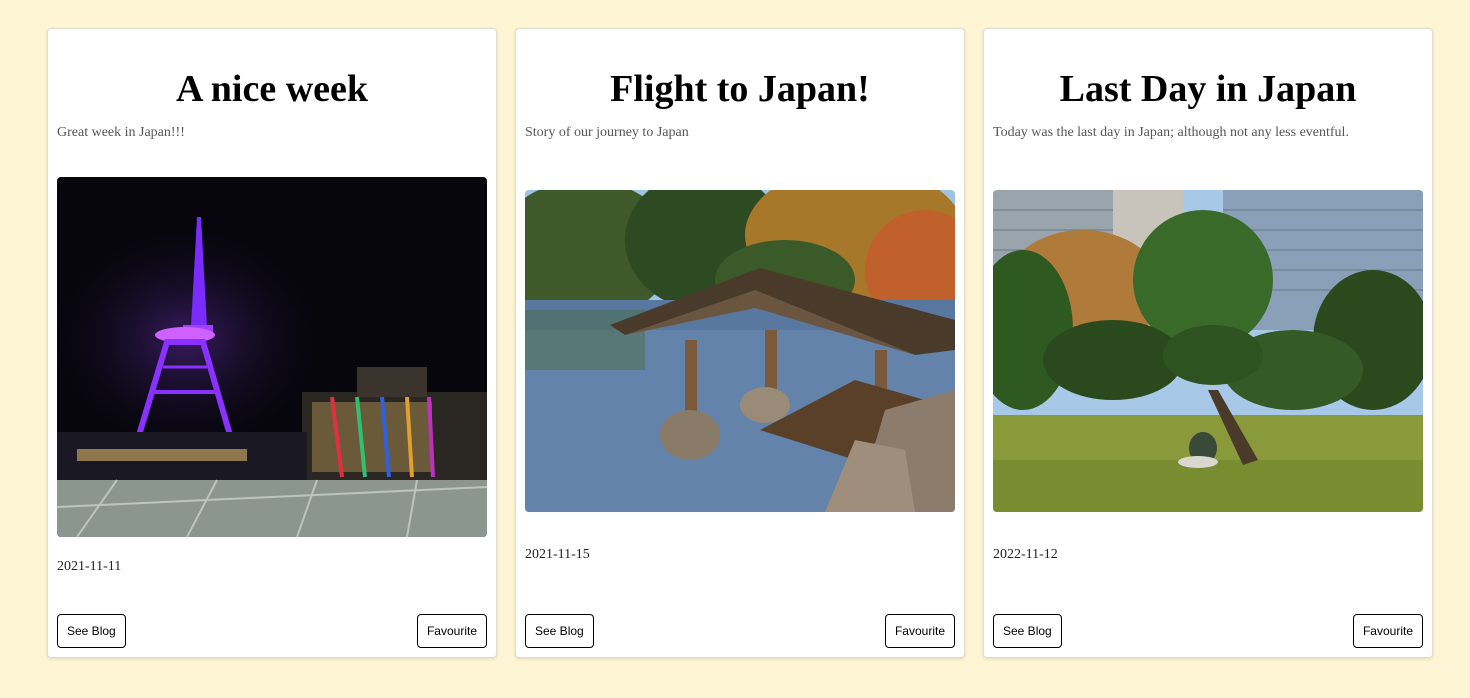  What do you see at coordinates (557, 554) in the screenshot?
I see `card-date: 2021-11-15` at bounding box center [557, 554].